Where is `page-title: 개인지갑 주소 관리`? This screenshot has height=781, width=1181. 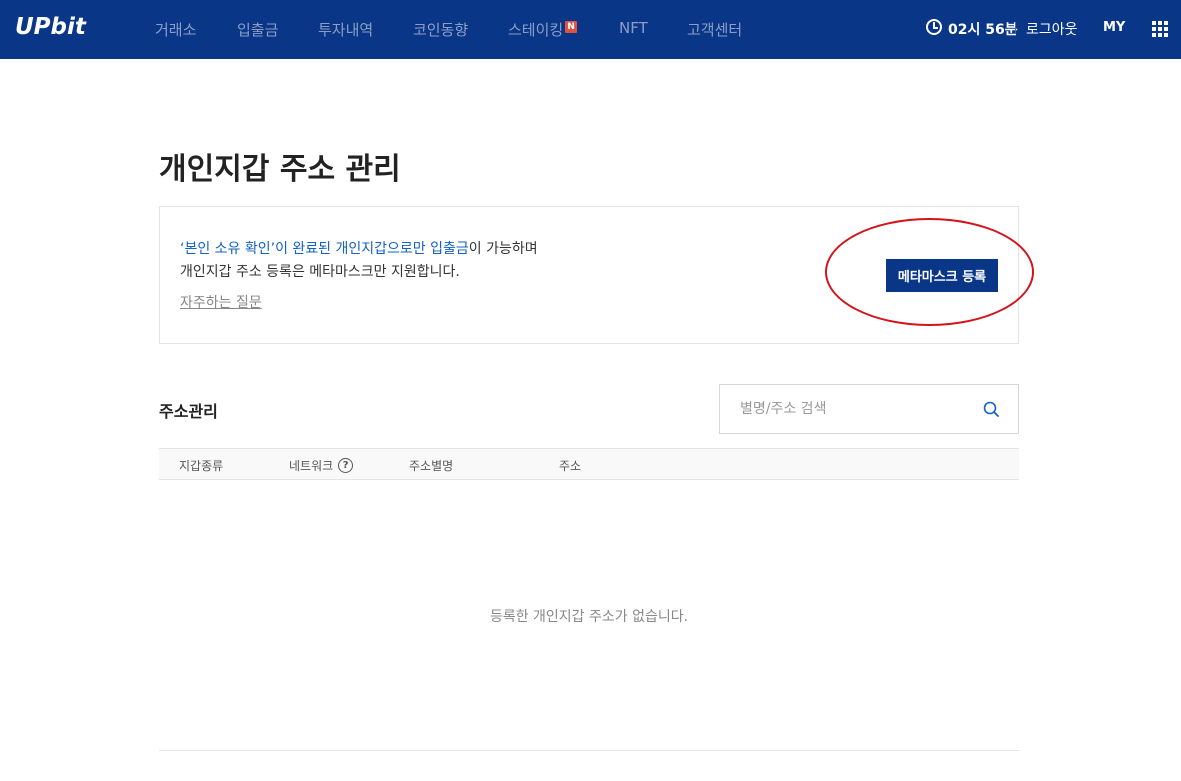 page-title: 개인지갑 주소 관리 is located at coordinates (280, 169).